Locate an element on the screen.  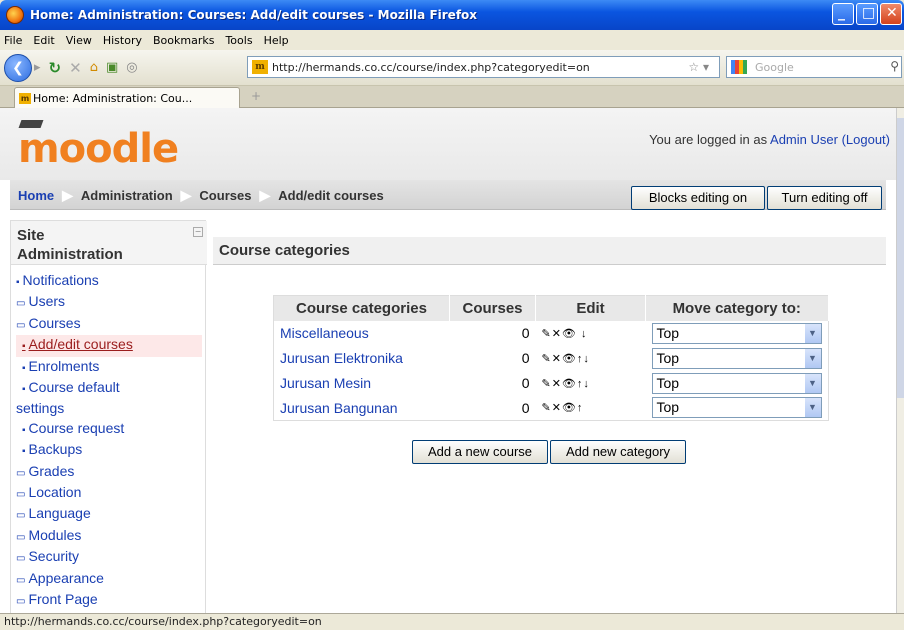
sidebar-item: ▭ Security is located at coordinates (109, 557).